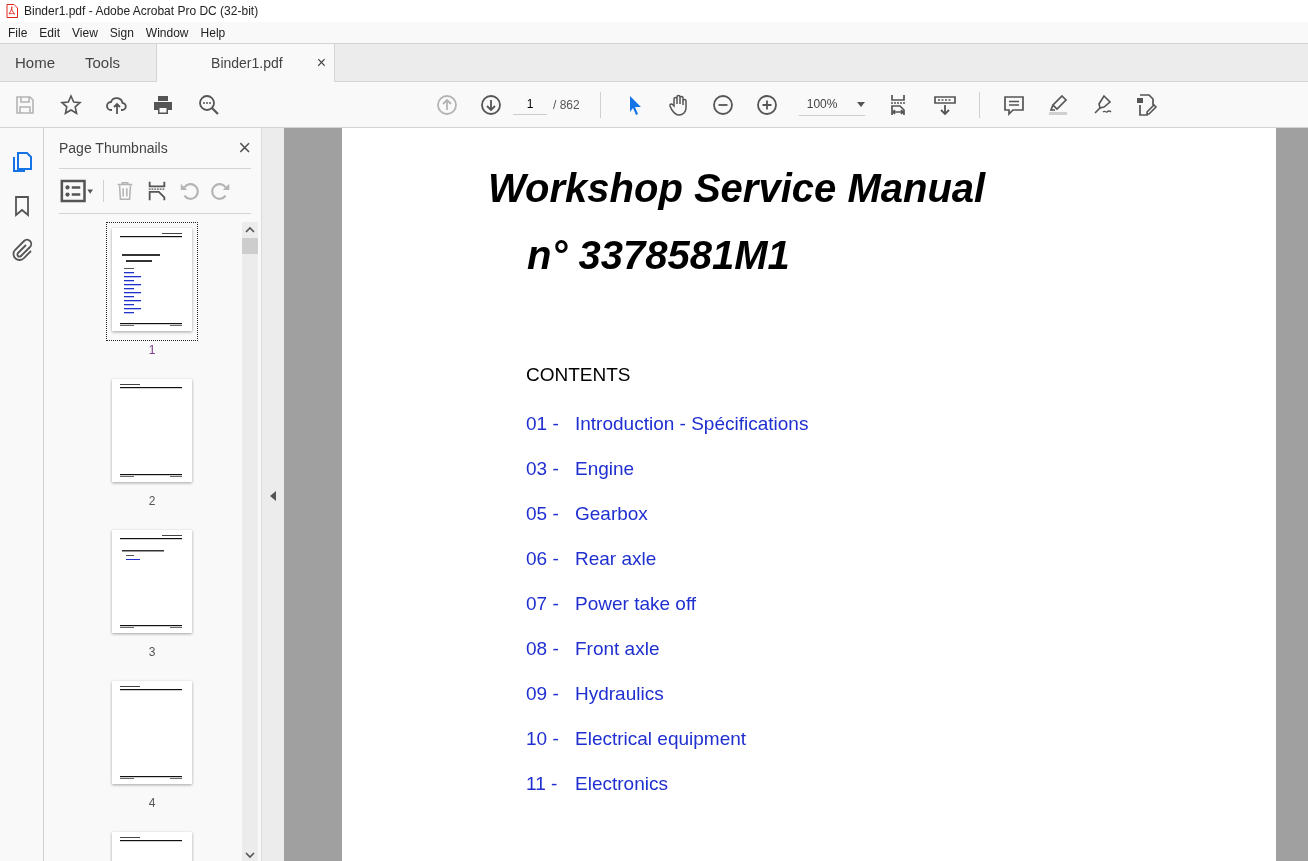 This screenshot has width=1308, height=861. Describe the element at coordinates (12, 11) in the screenshot. I see `pdf-file-icon` at that location.